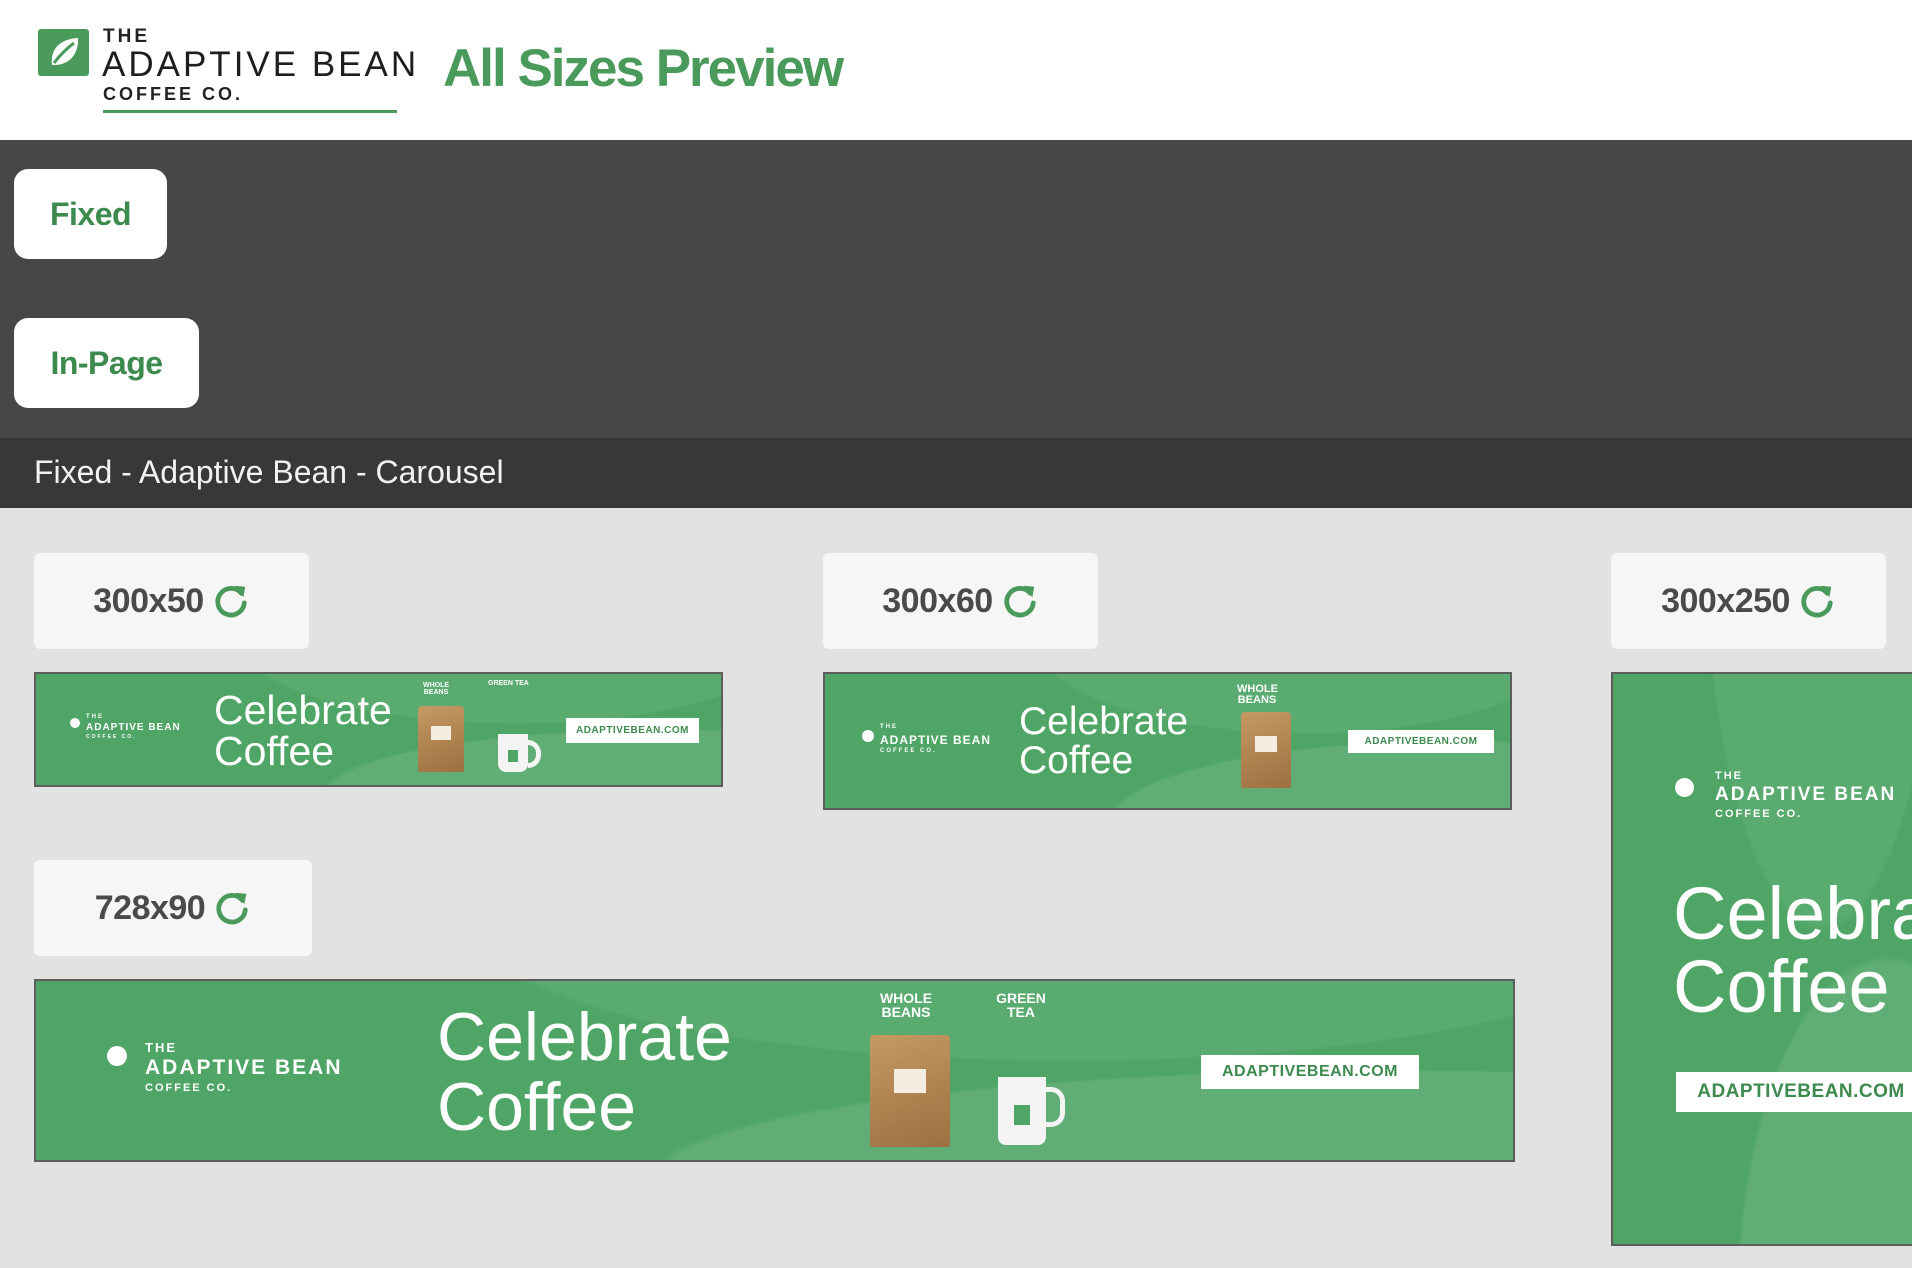  I want to click on size-label-300x250: 300x250, so click(1748, 601).